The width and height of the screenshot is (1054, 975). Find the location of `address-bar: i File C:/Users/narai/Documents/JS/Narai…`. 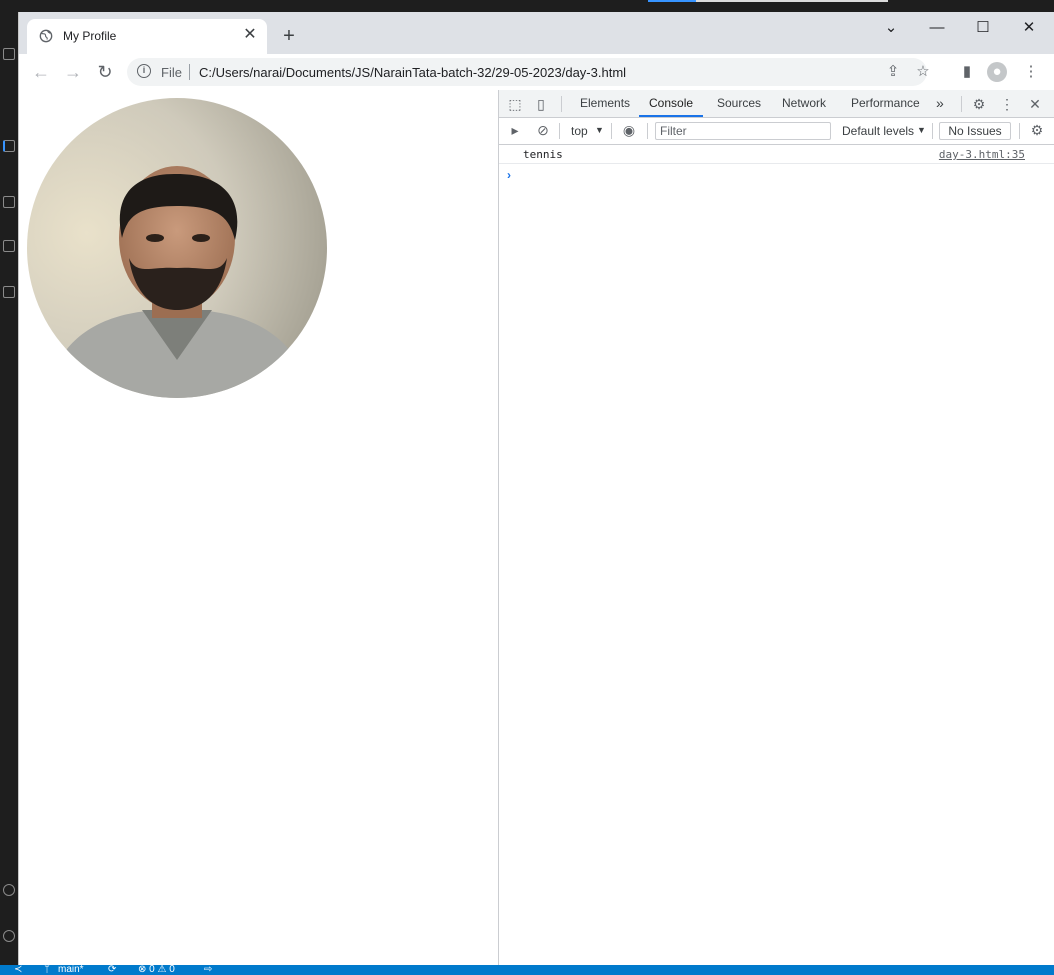

address-bar: i File C:/Users/narai/Documents/JS/Narai… is located at coordinates (528, 72).